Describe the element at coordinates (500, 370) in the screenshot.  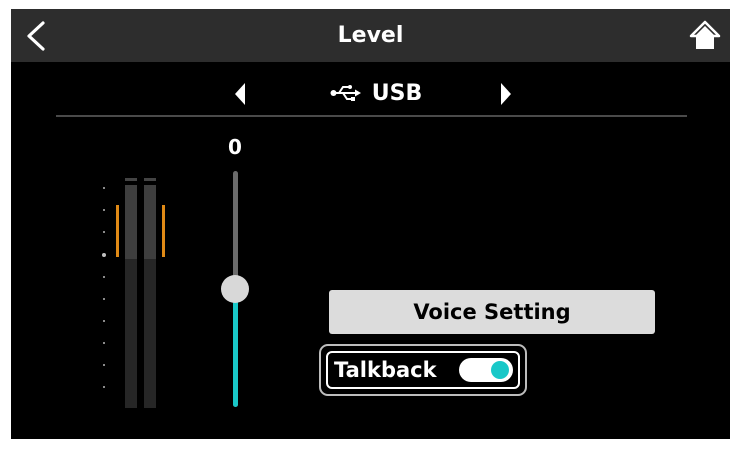
I see `talkback-switch-knob` at that location.